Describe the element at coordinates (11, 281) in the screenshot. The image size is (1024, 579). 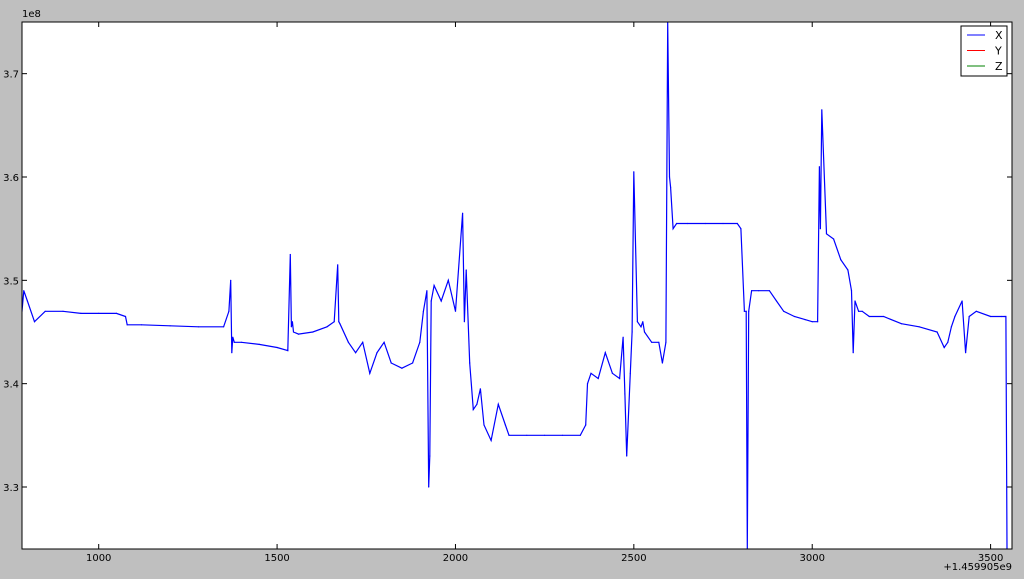
I see `y-tick-label: 3.5` at that location.